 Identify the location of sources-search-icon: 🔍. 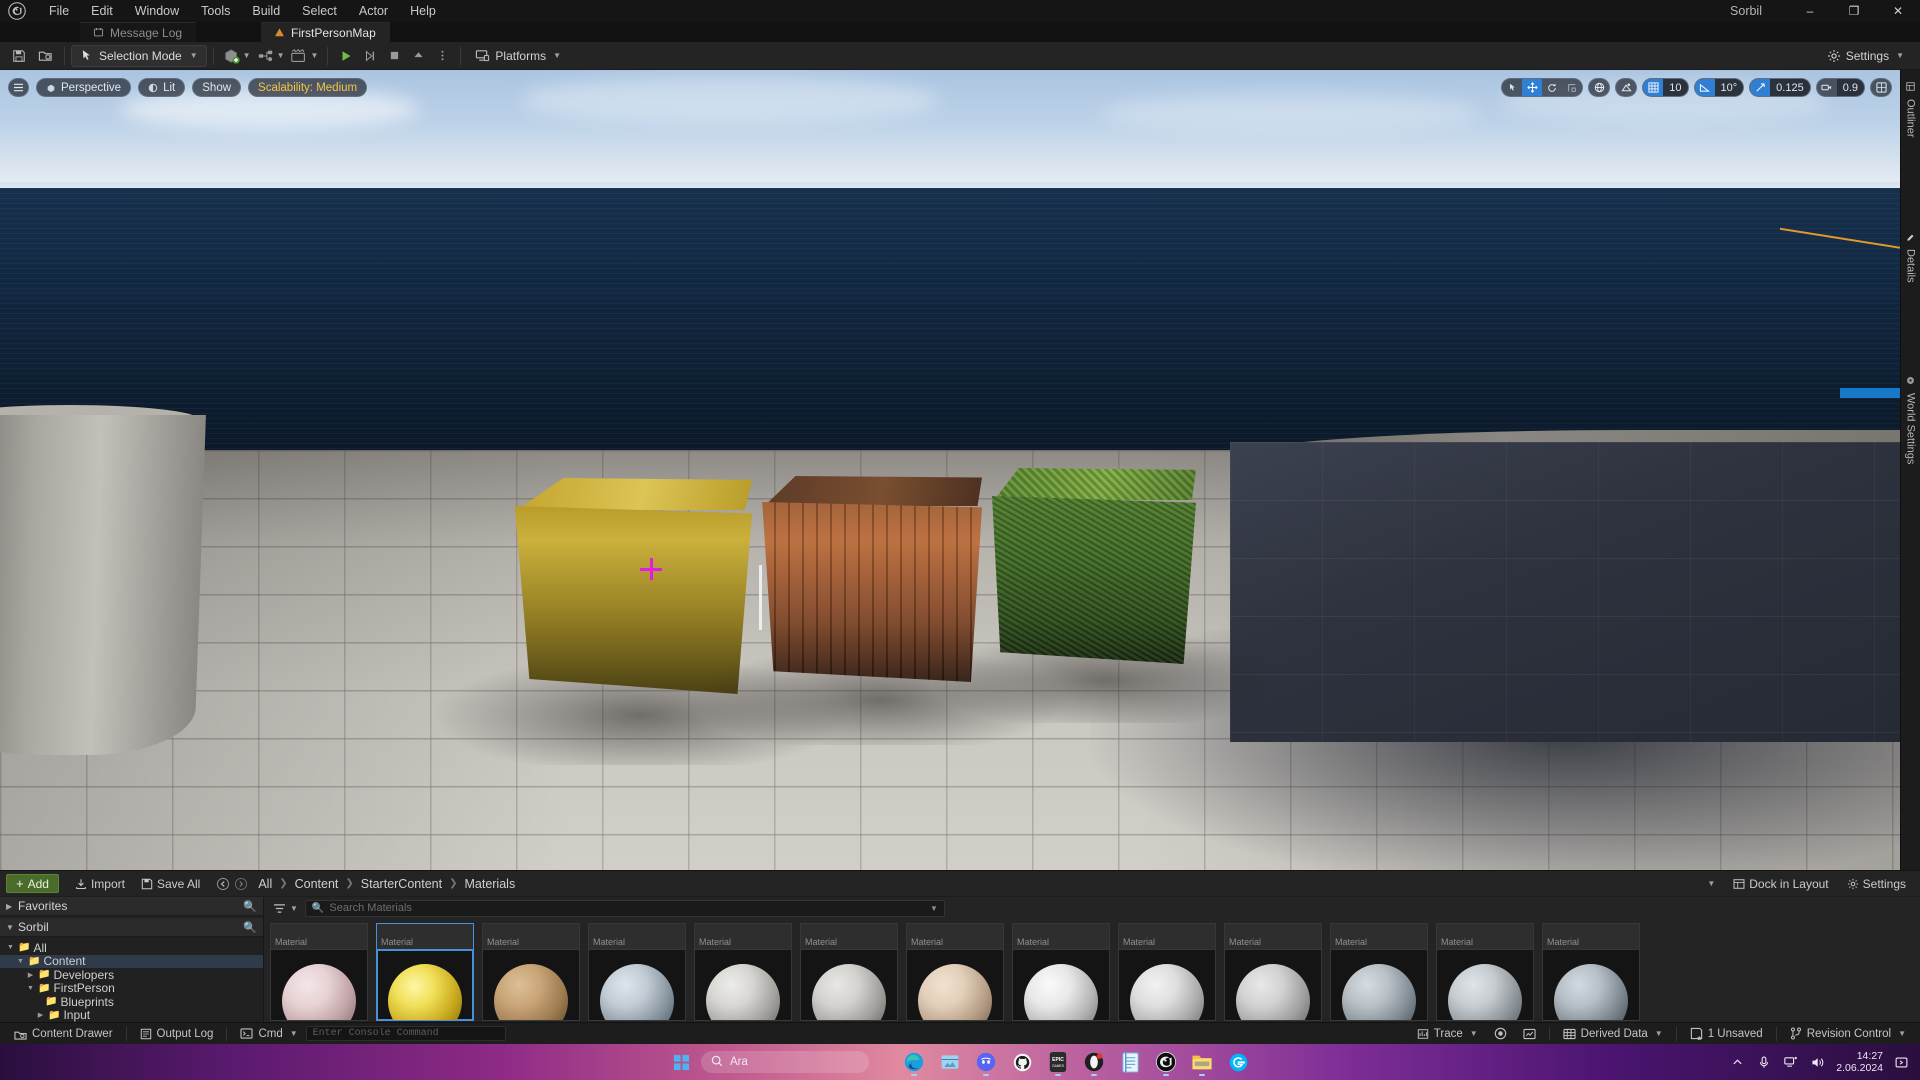
(250, 927).